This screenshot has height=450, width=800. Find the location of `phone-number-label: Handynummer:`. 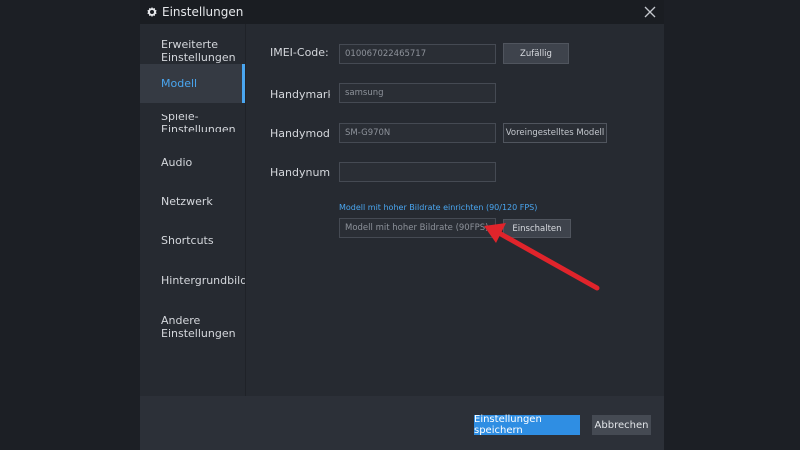

phone-number-label: Handynummer: is located at coordinates (300, 172).